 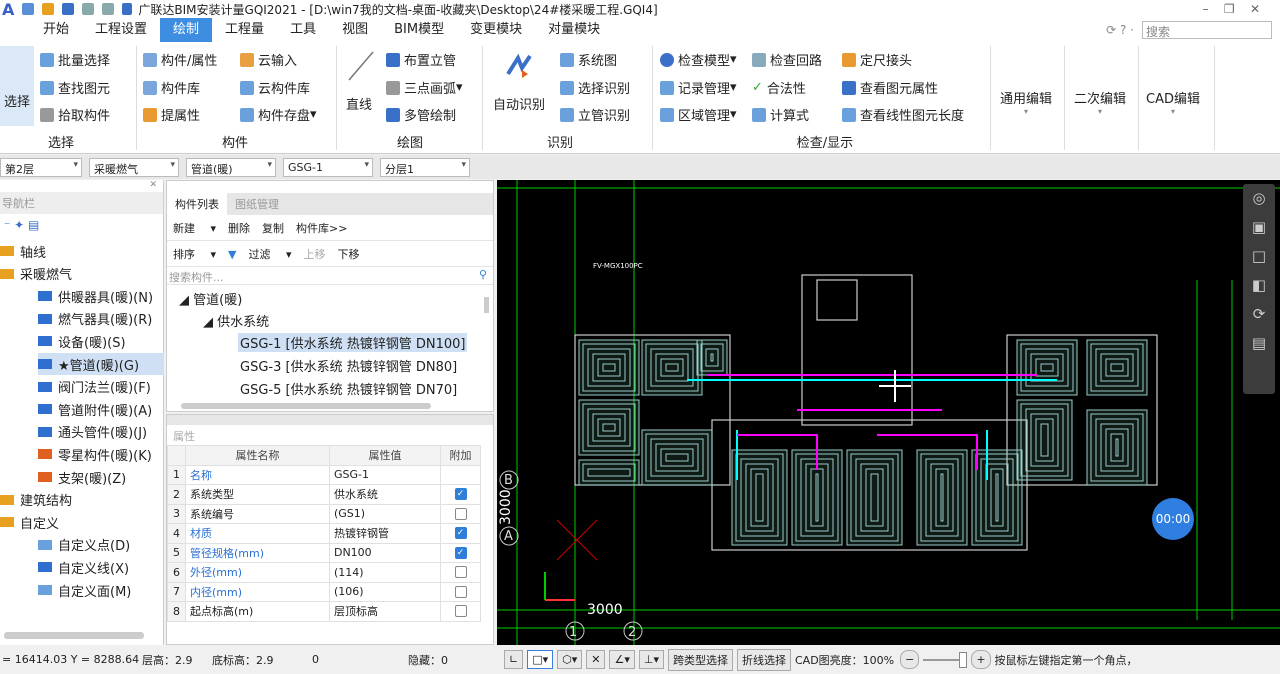 I want to click on save-icon, so click(x=68, y=9).